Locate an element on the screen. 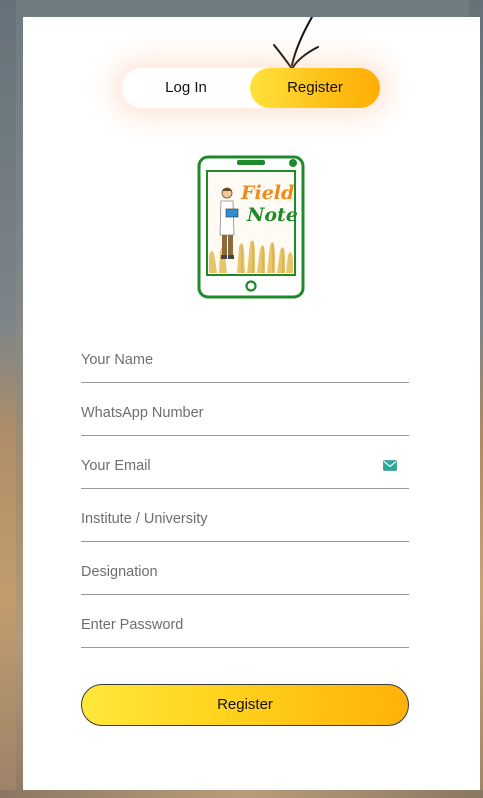 This screenshot has height=798, width=483. designation-field is located at coordinates (245, 574).